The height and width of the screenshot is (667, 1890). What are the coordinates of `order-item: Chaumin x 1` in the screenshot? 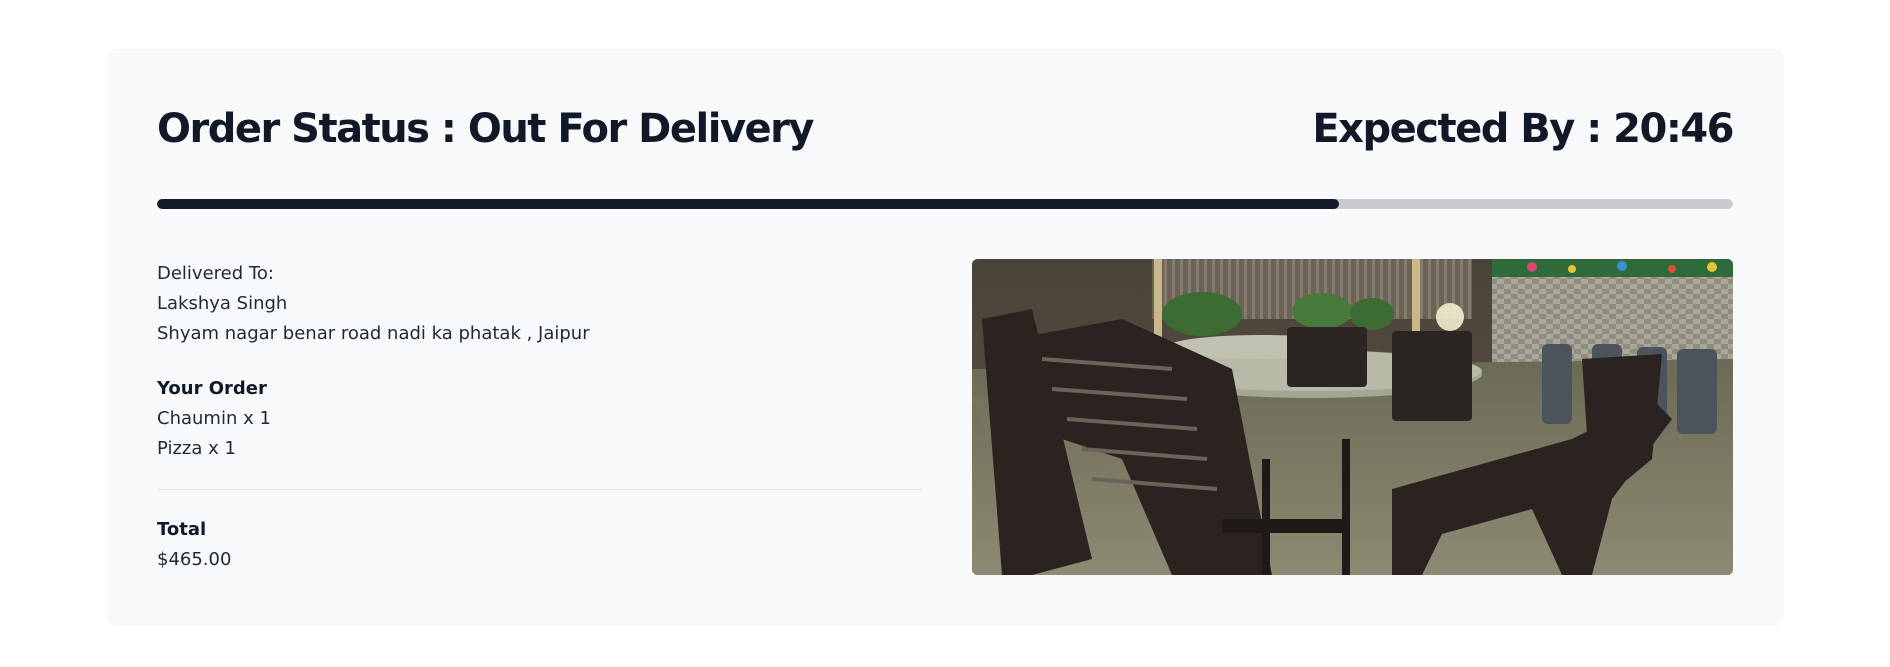 It's located at (214, 418).